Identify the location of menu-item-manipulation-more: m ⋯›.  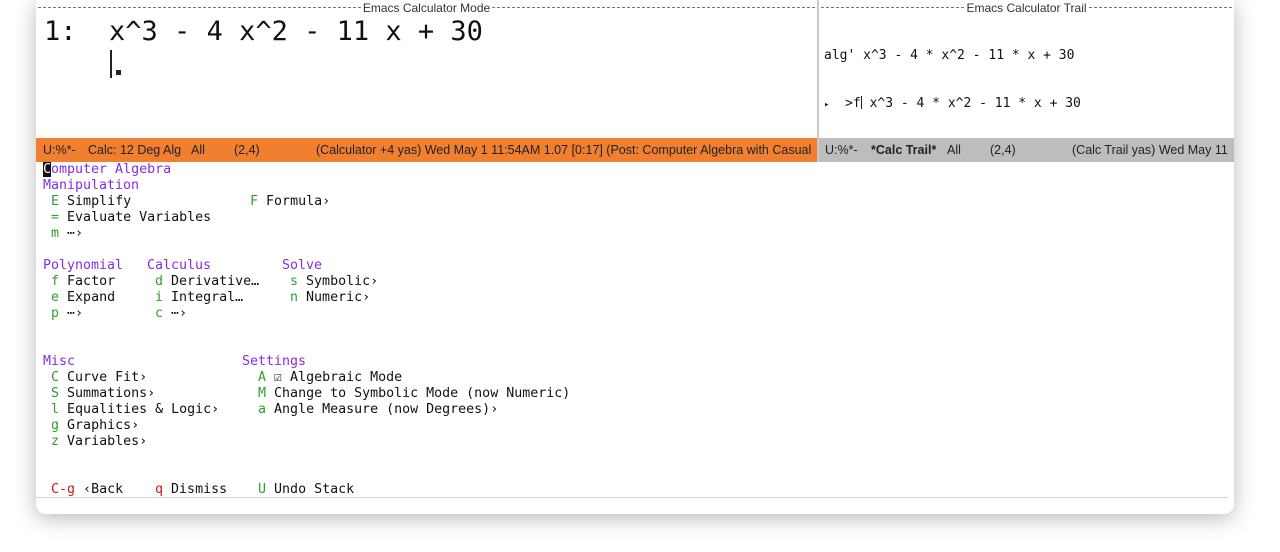
(63, 234).